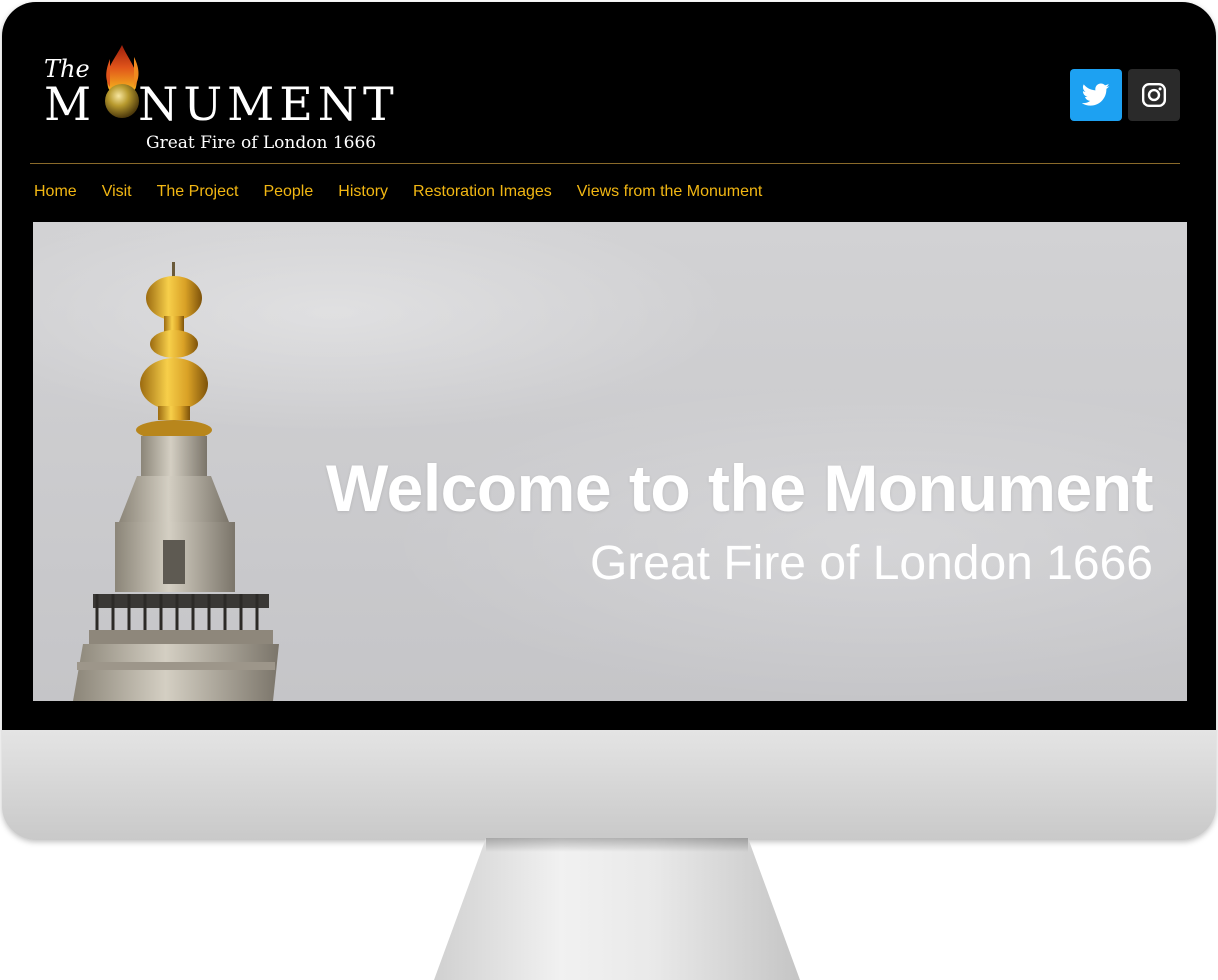 The height and width of the screenshot is (980, 1218). Describe the element at coordinates (122, 81) in the screenshot. I see `flame-orb-icon` at that location.